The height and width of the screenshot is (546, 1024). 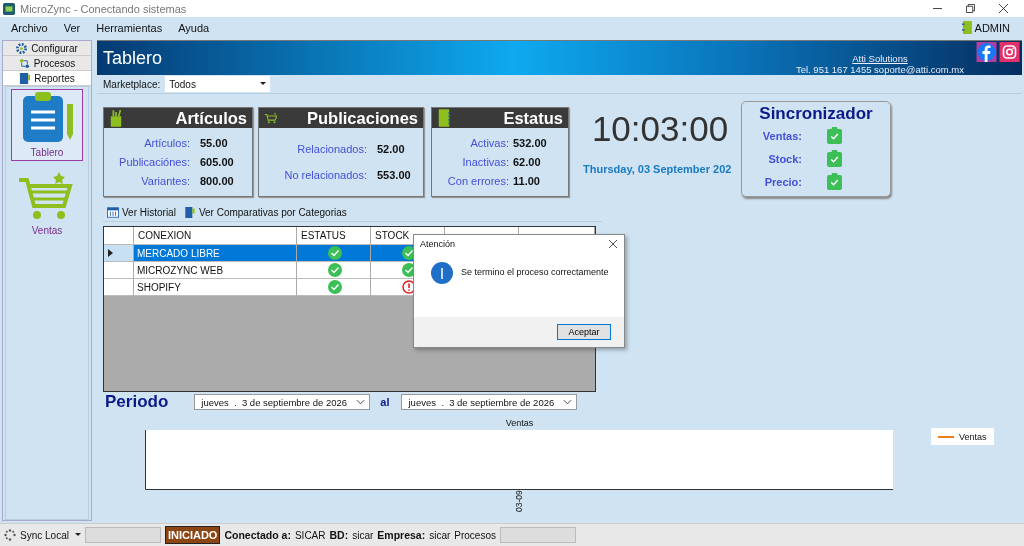 What do you see at coordinates (973, 436) in the screenshot?
I see `legend-label: Ventas` at bounding box center [973, 436].